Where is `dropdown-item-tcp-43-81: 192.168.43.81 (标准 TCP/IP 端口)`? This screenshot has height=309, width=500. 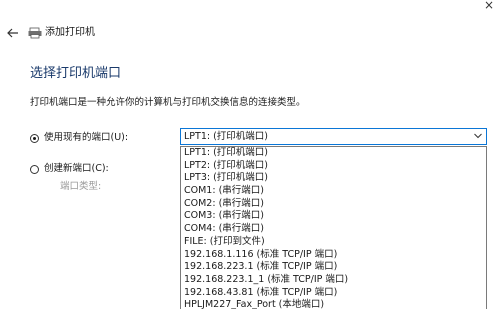 dropdown-item-tcp-43-81: 192.168.43.81 (标准 TCP/IP 端口) is located at coordinates (333, 293).